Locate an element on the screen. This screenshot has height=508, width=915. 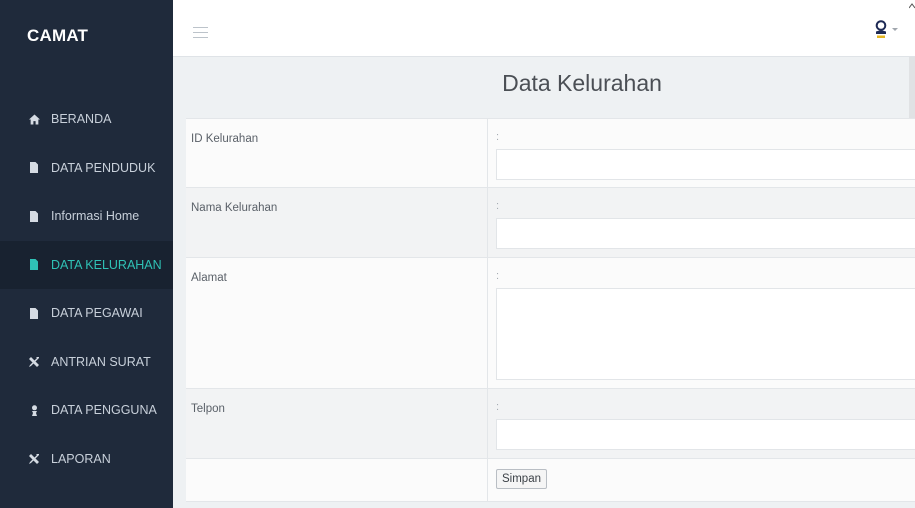
sidebar-item-label: DATA PENDUDUK is located at coordinates (103, 167).